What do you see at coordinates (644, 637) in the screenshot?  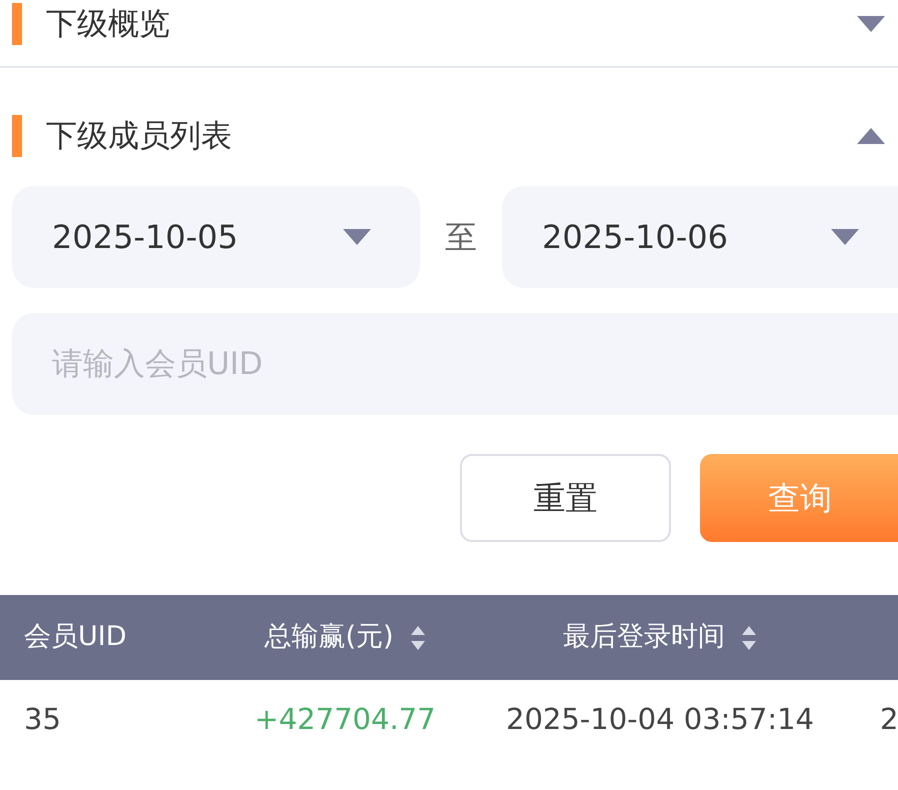 I see `column-header: 最后登录时间` at bounding box center [644, 637].